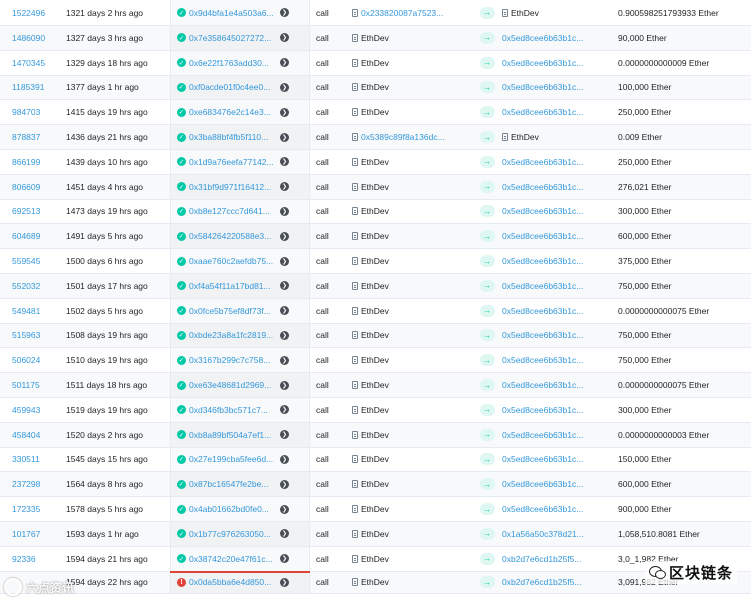 This screenshot has height=600, width=751. I want to click on block-number-link: 515963, so click(42, 336).